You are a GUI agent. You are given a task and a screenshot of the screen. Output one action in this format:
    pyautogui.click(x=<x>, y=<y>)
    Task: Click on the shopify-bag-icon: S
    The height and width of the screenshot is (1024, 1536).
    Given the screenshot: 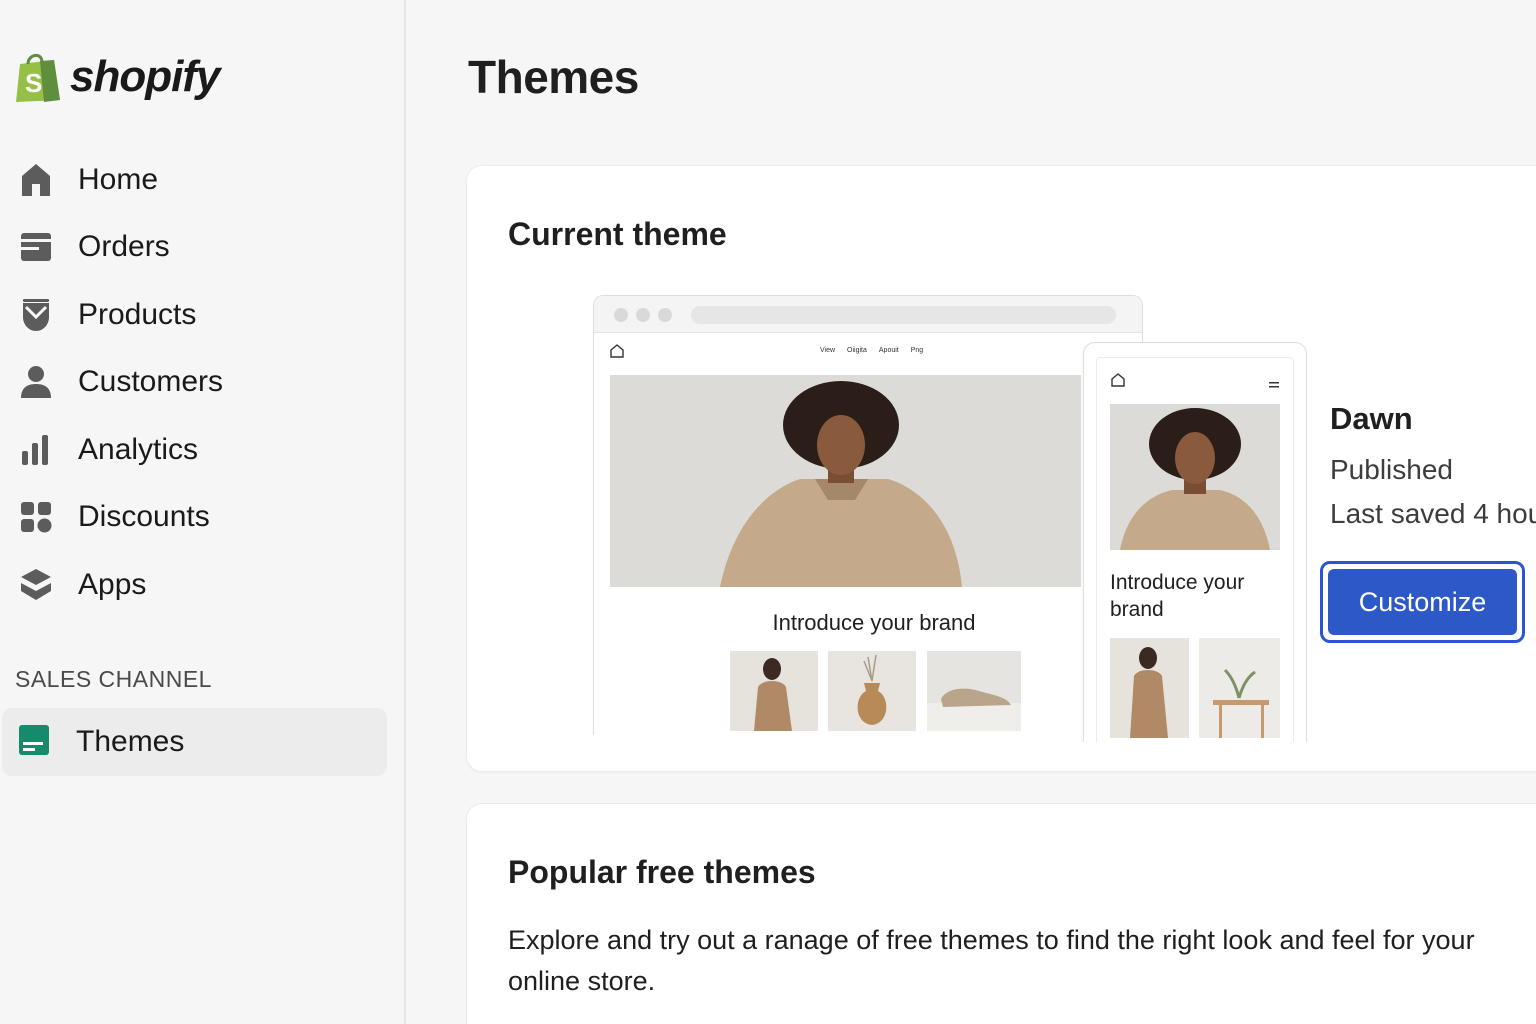 What is the action you would take?
    pyautogui.click(x=38, y=77)
    